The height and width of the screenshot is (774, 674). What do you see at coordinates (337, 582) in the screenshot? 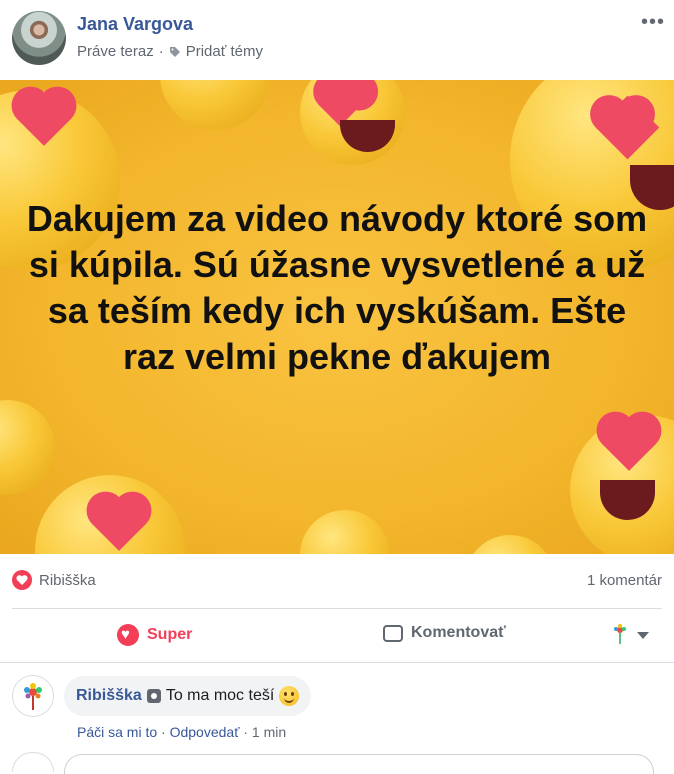
I see `post-stats: Ribišška 1 komentár` at bounding box center [337, 582].